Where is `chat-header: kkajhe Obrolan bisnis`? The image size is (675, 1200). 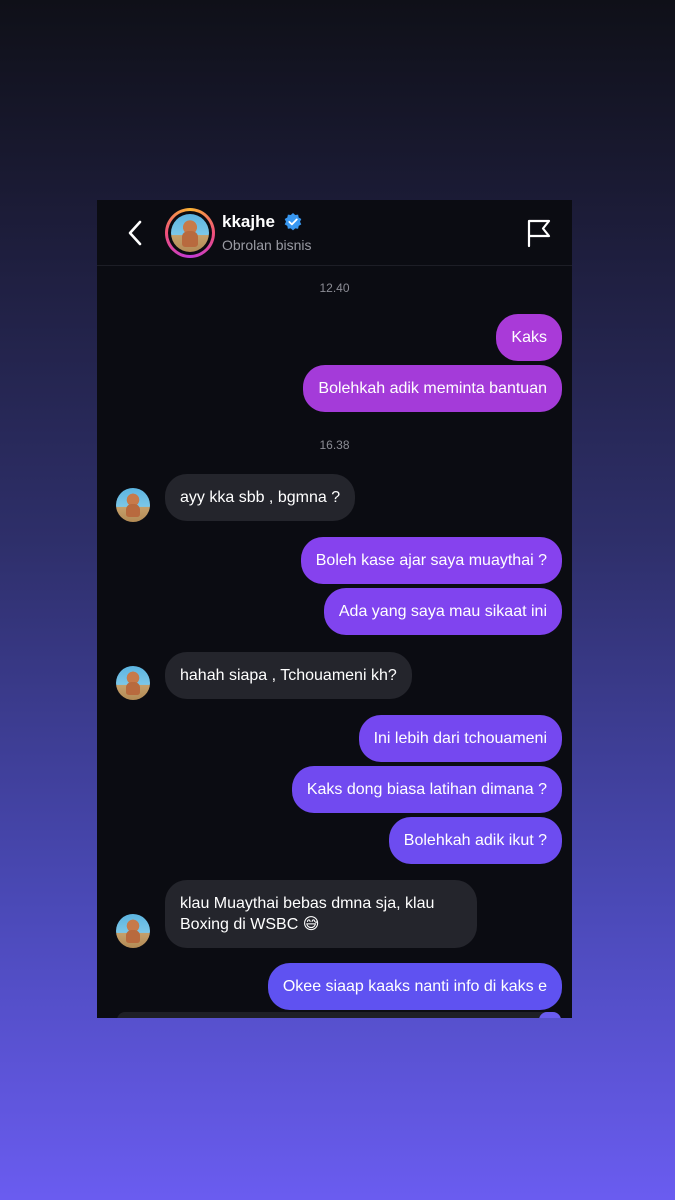
chat-header: kkajhe Obrolan bisnis is located at coordinates (334, 233).